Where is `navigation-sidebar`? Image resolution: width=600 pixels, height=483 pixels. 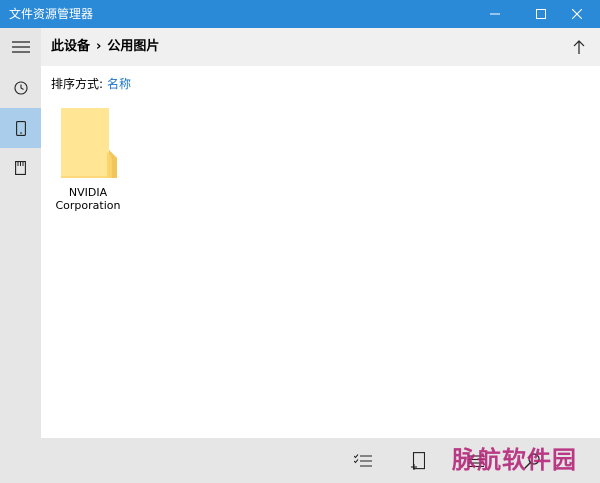 navigation-sidebar is located at coordinates (20, 255).